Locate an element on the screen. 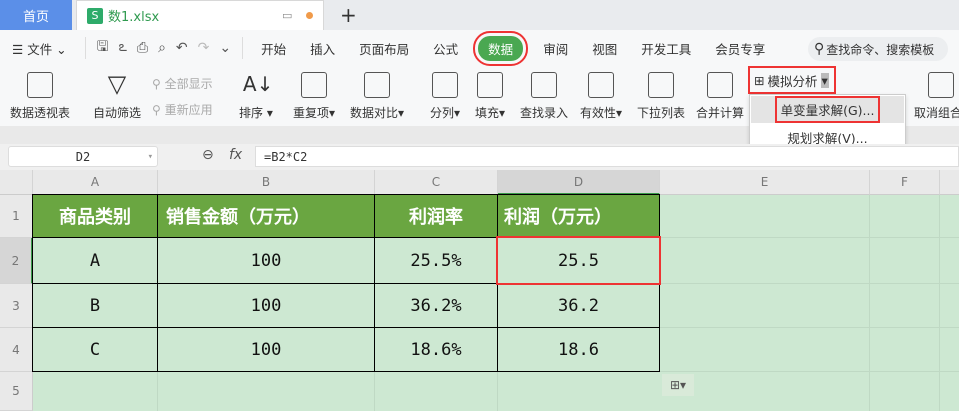  column-header-g is located at coordinates (949, 182).